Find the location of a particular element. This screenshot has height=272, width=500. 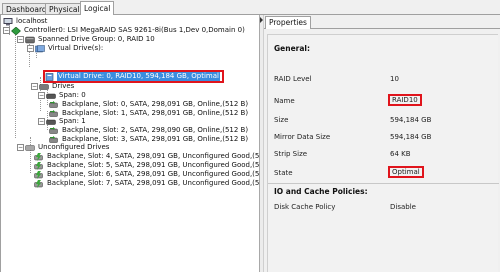

prop-value-state: Optimal is located at coordinates (406, 172).